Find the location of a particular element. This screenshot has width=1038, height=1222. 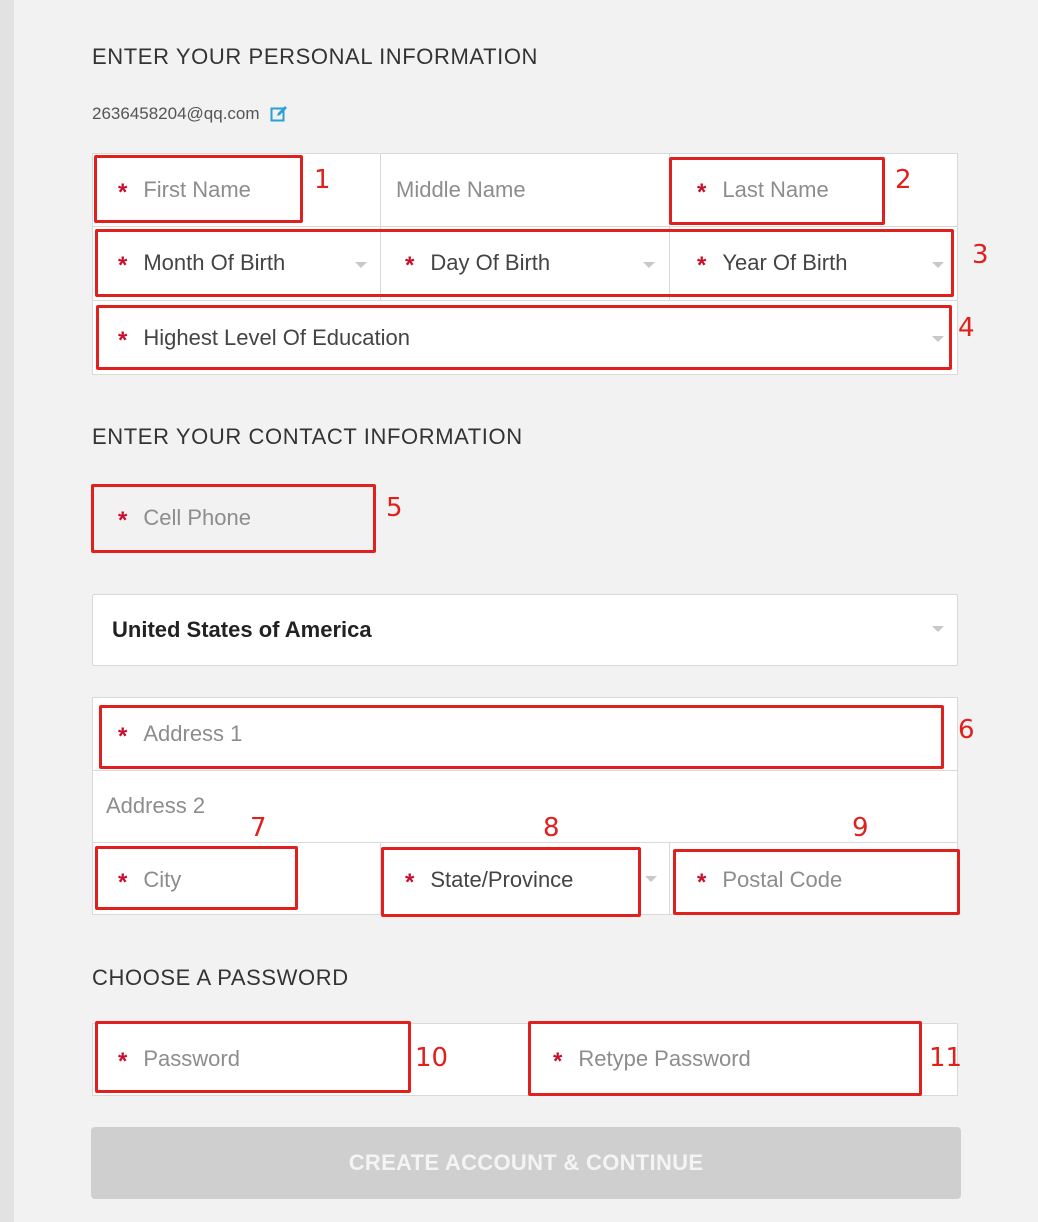

city-input: * City is located at coordinates (149, 880).